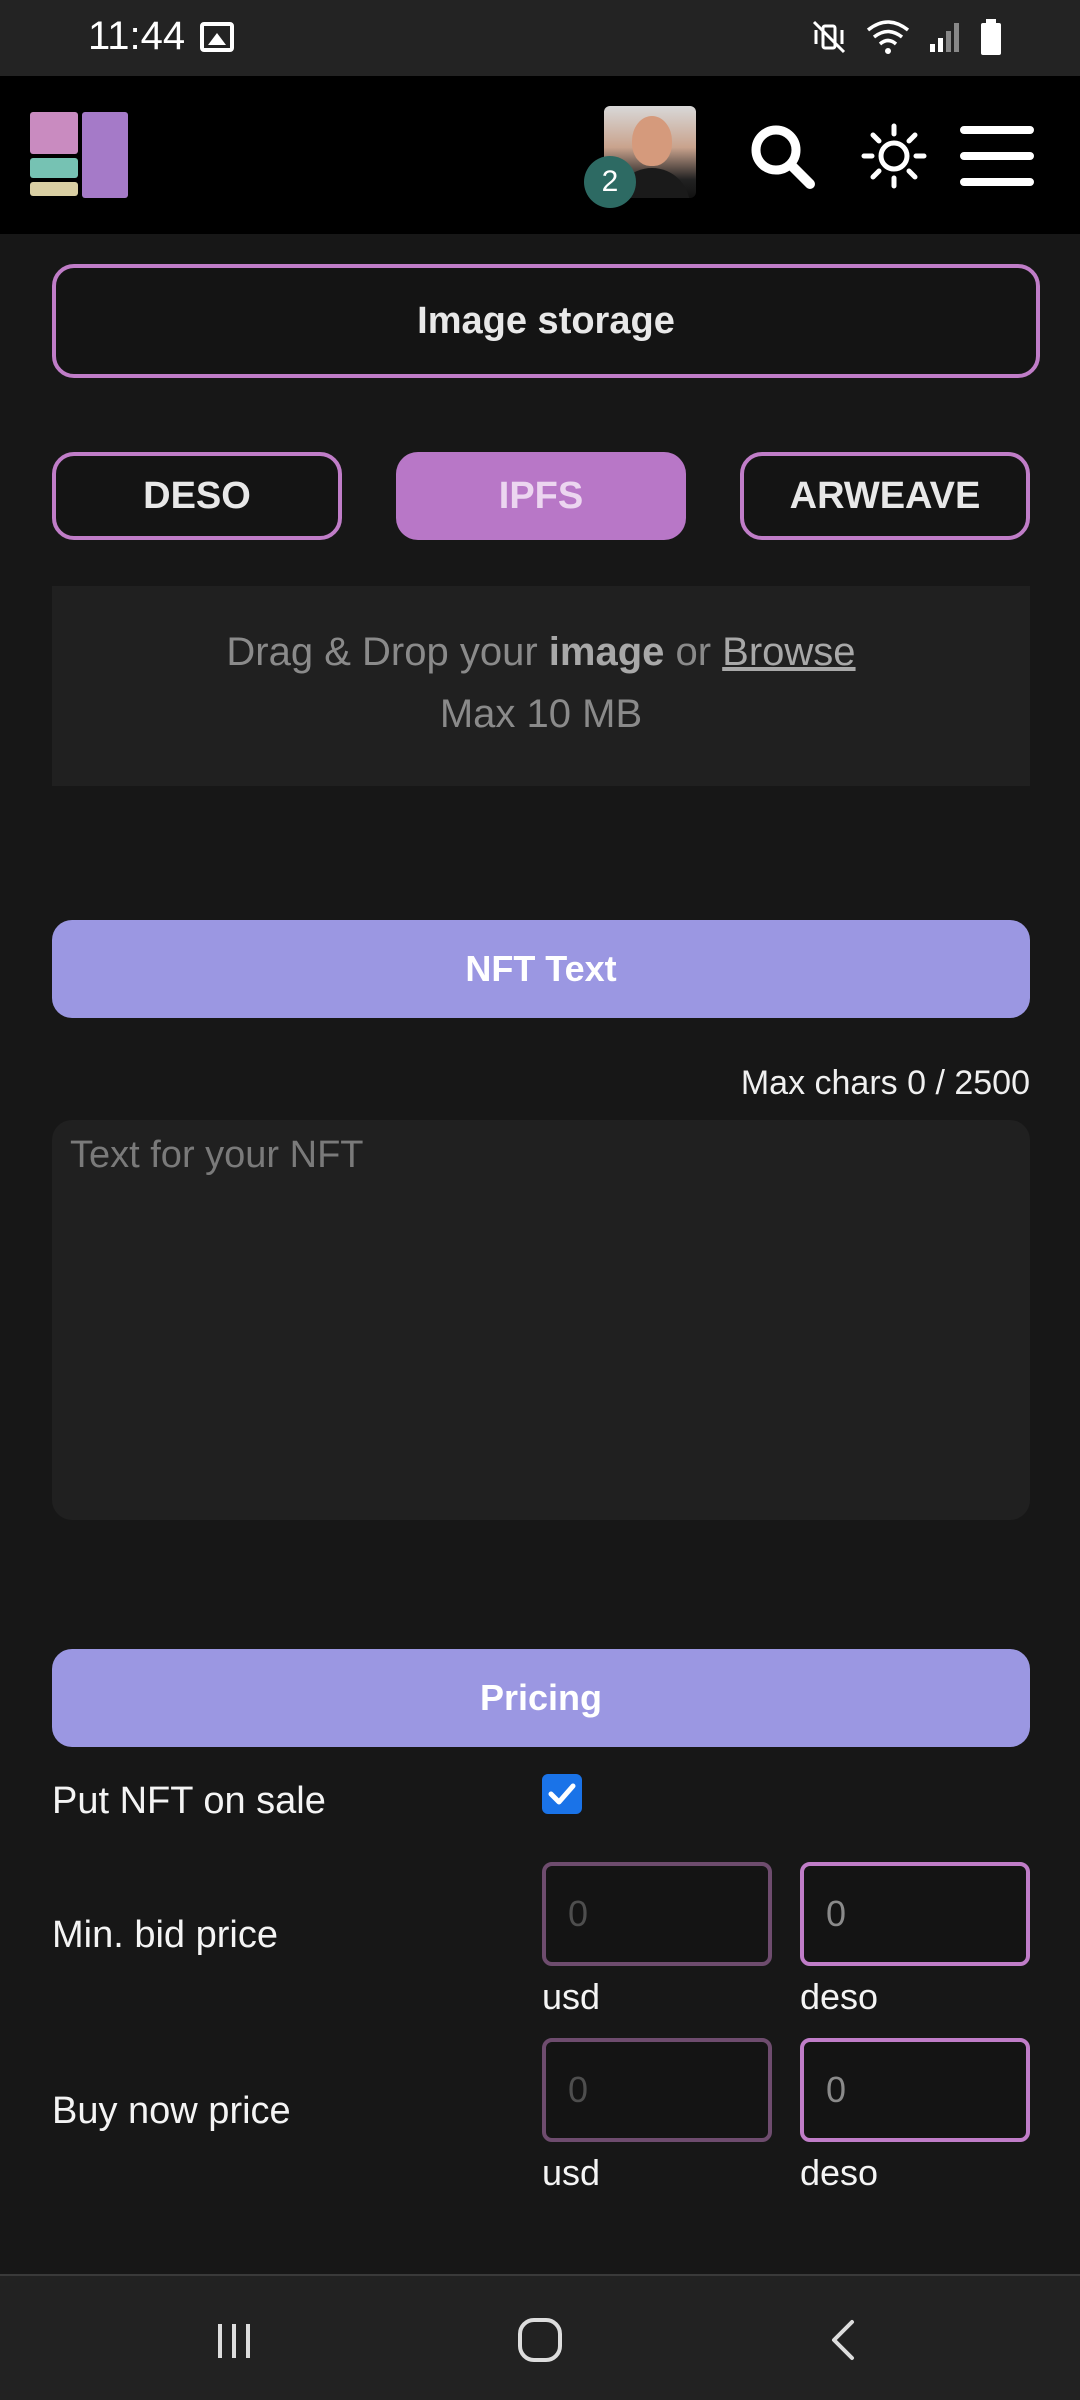 This screenshot has width=1080, height=2400. Describe the element at coordinates (610, 182) in the screenshot. I see `notification-badge: 2` at that location.